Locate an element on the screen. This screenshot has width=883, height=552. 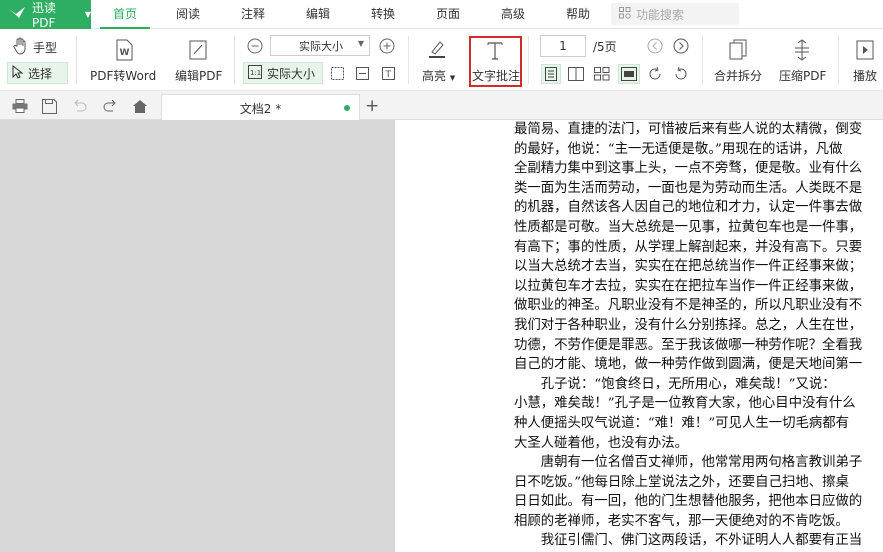
text-line: 的最好，他说：“主一无适便是敬。”用现在的话讲，凡做 is located at coordinates (678, 149).